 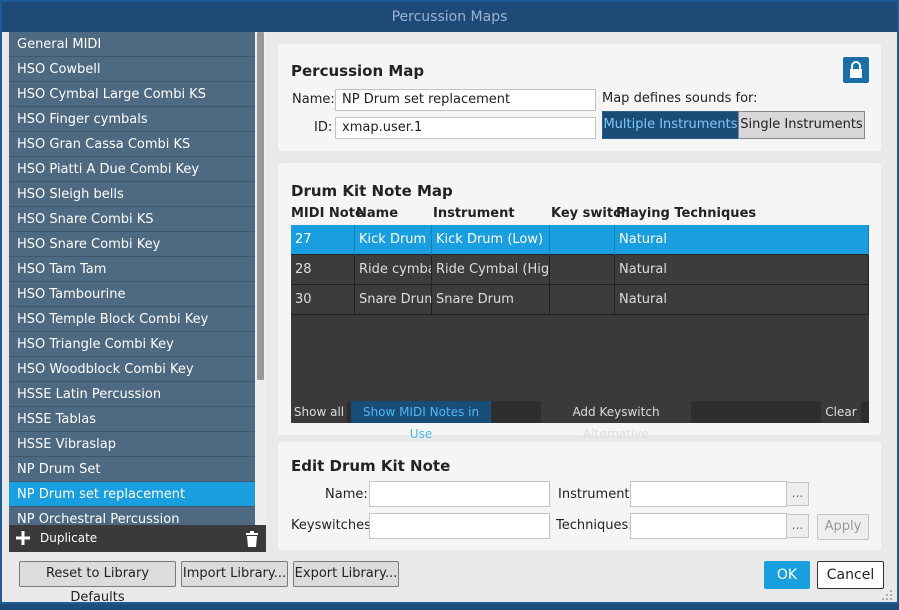 What do you see at coordinates (323, 127) in the screenshot?
I see `id-label: ID:` at bounding box center [323, 127].